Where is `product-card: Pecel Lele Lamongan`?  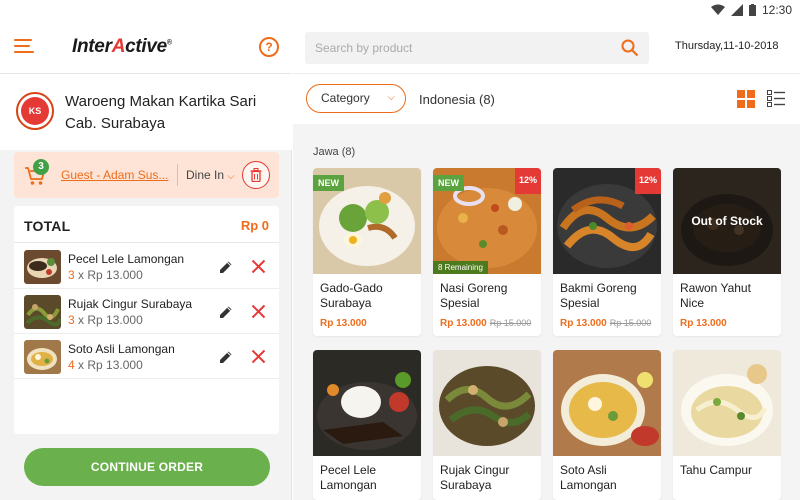 product-card: Pecel Lele Lamongan is located at coordinates (367, 425).